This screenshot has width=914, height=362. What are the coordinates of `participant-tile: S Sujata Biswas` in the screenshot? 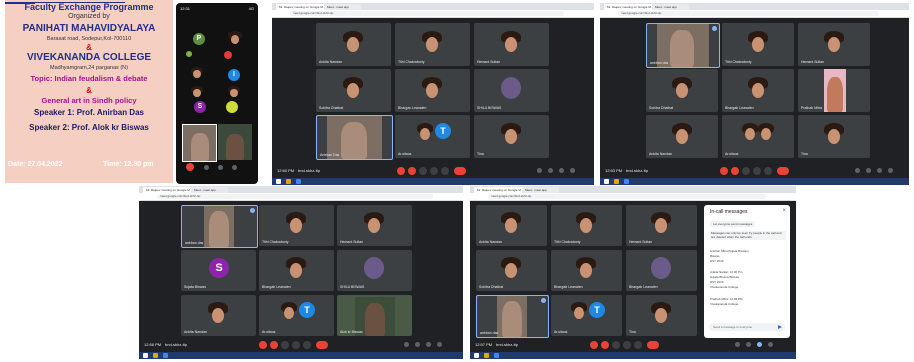 It's located at (218, 270).